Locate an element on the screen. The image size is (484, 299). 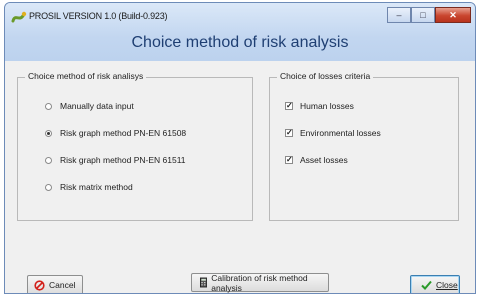
window-title: PROSIL VERSION 1.0 (Build-0.923) is located at coordinates (98, 16).